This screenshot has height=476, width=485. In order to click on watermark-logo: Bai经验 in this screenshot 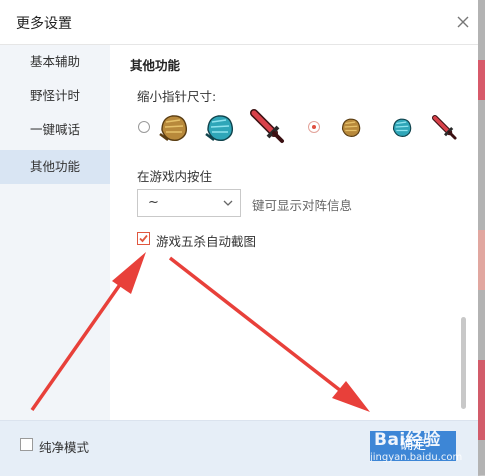, I will do `click(407, 440)`.